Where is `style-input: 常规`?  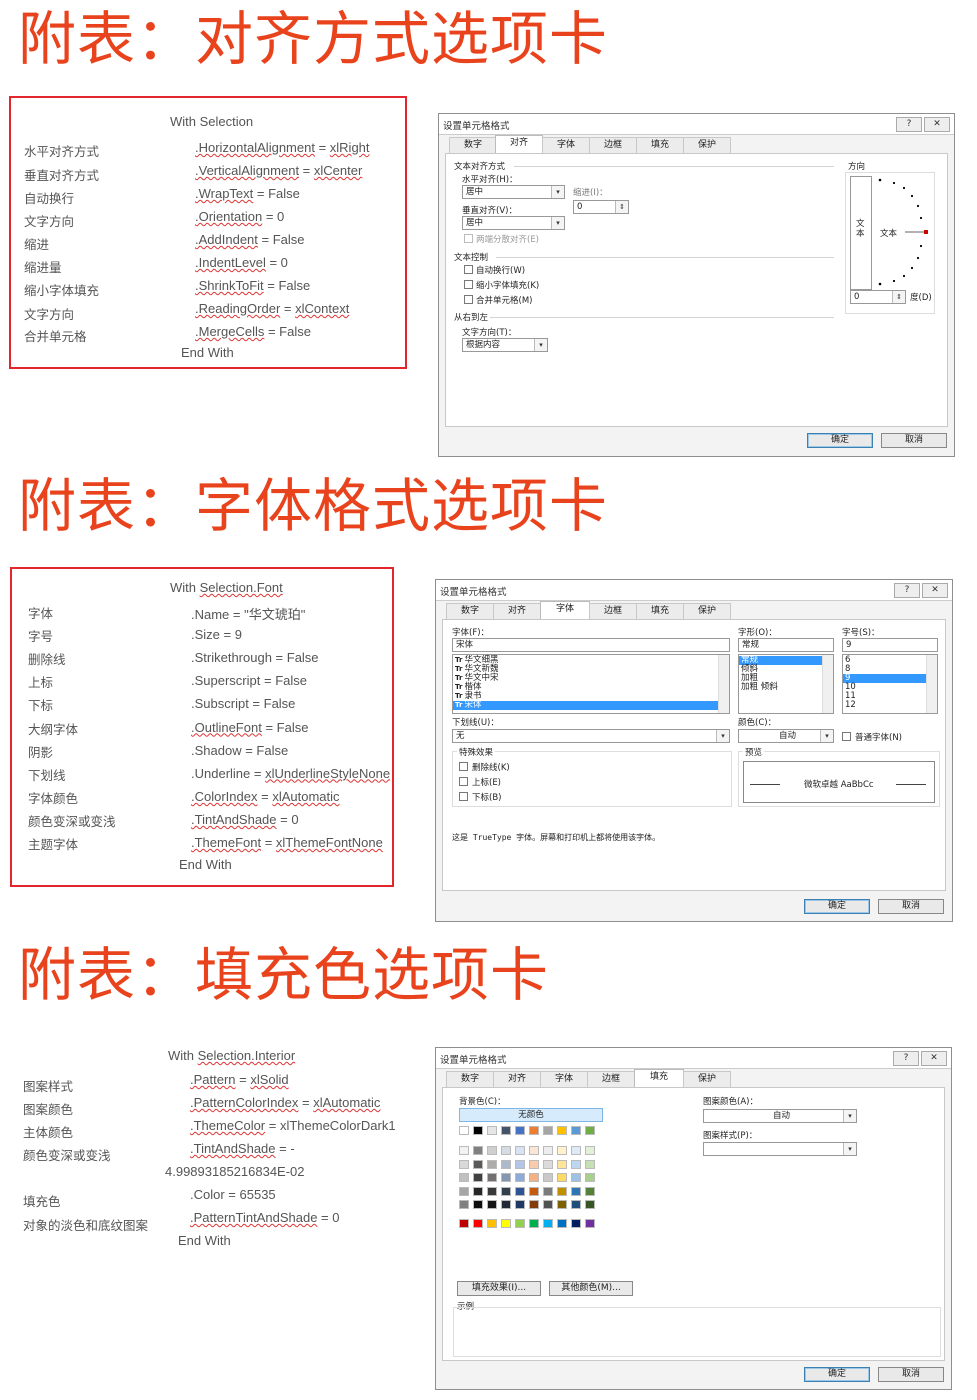
style-input: 常规 is located at coordinates (786, 645).